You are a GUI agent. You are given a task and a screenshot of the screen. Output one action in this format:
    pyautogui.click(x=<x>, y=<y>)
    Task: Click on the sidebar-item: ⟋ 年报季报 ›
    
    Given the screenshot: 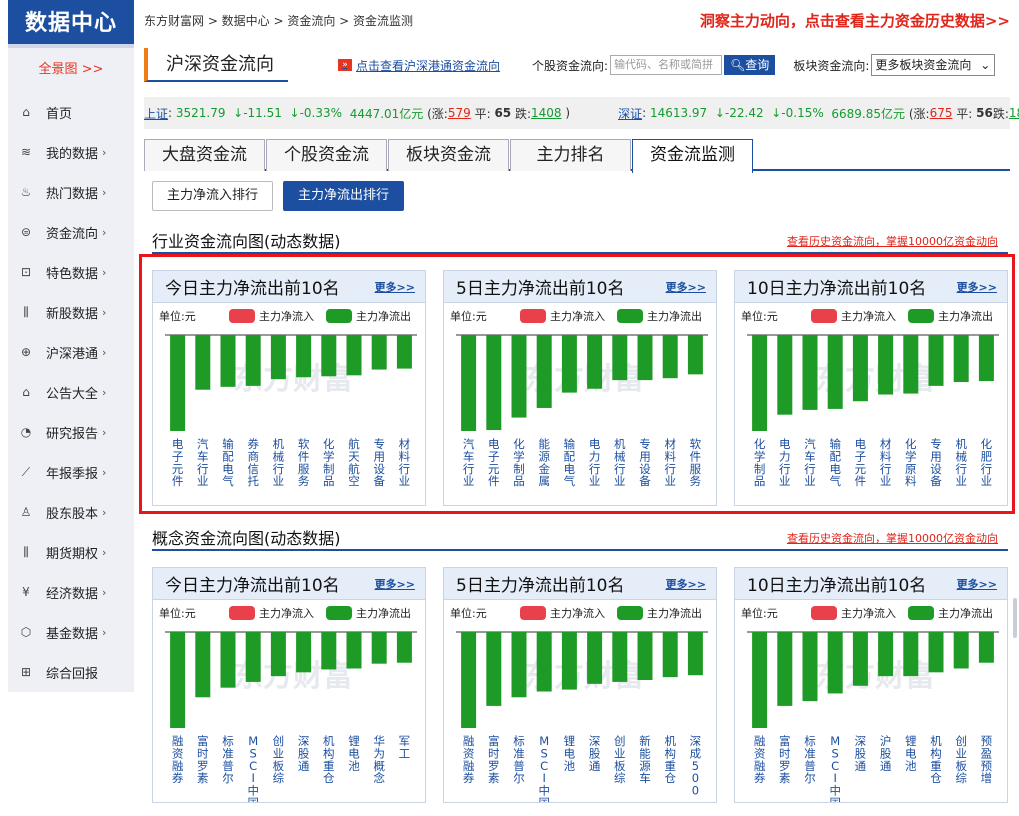 What is the action you would take?
    pyautogui.click(x=71, y=472)
    